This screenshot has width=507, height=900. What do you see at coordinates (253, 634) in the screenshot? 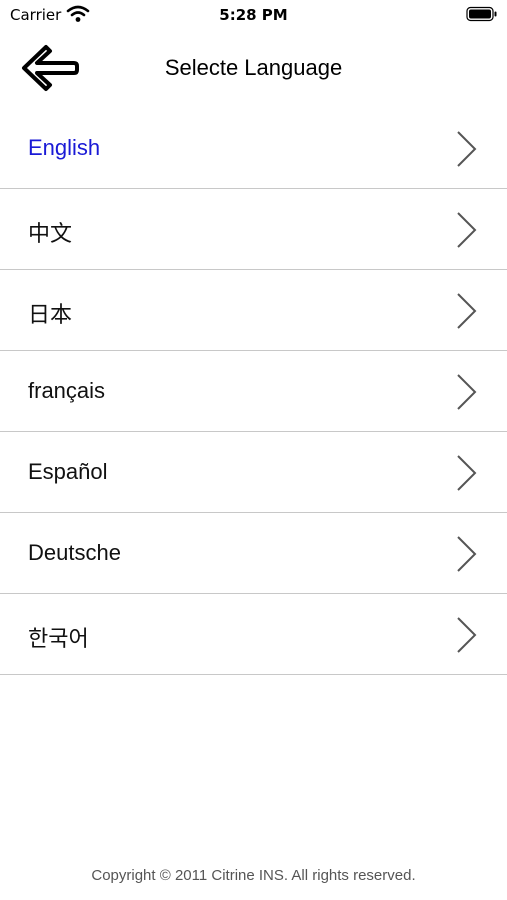
I see `language-row-korean: 한국어` at bounding box center [253, 634].